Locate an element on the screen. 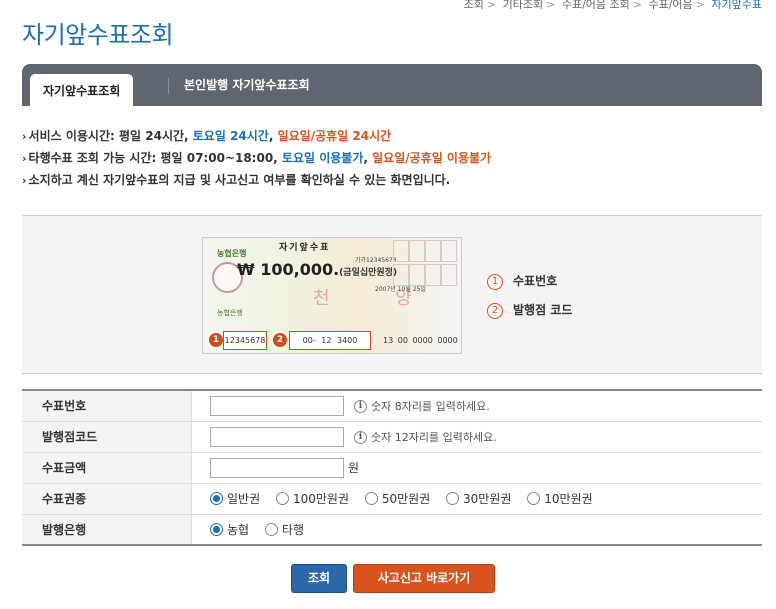 Image resolution: width=776 pixels, height=609 pixels. page-title: 자기앞수표조회 is located at coordinates (98, 35).